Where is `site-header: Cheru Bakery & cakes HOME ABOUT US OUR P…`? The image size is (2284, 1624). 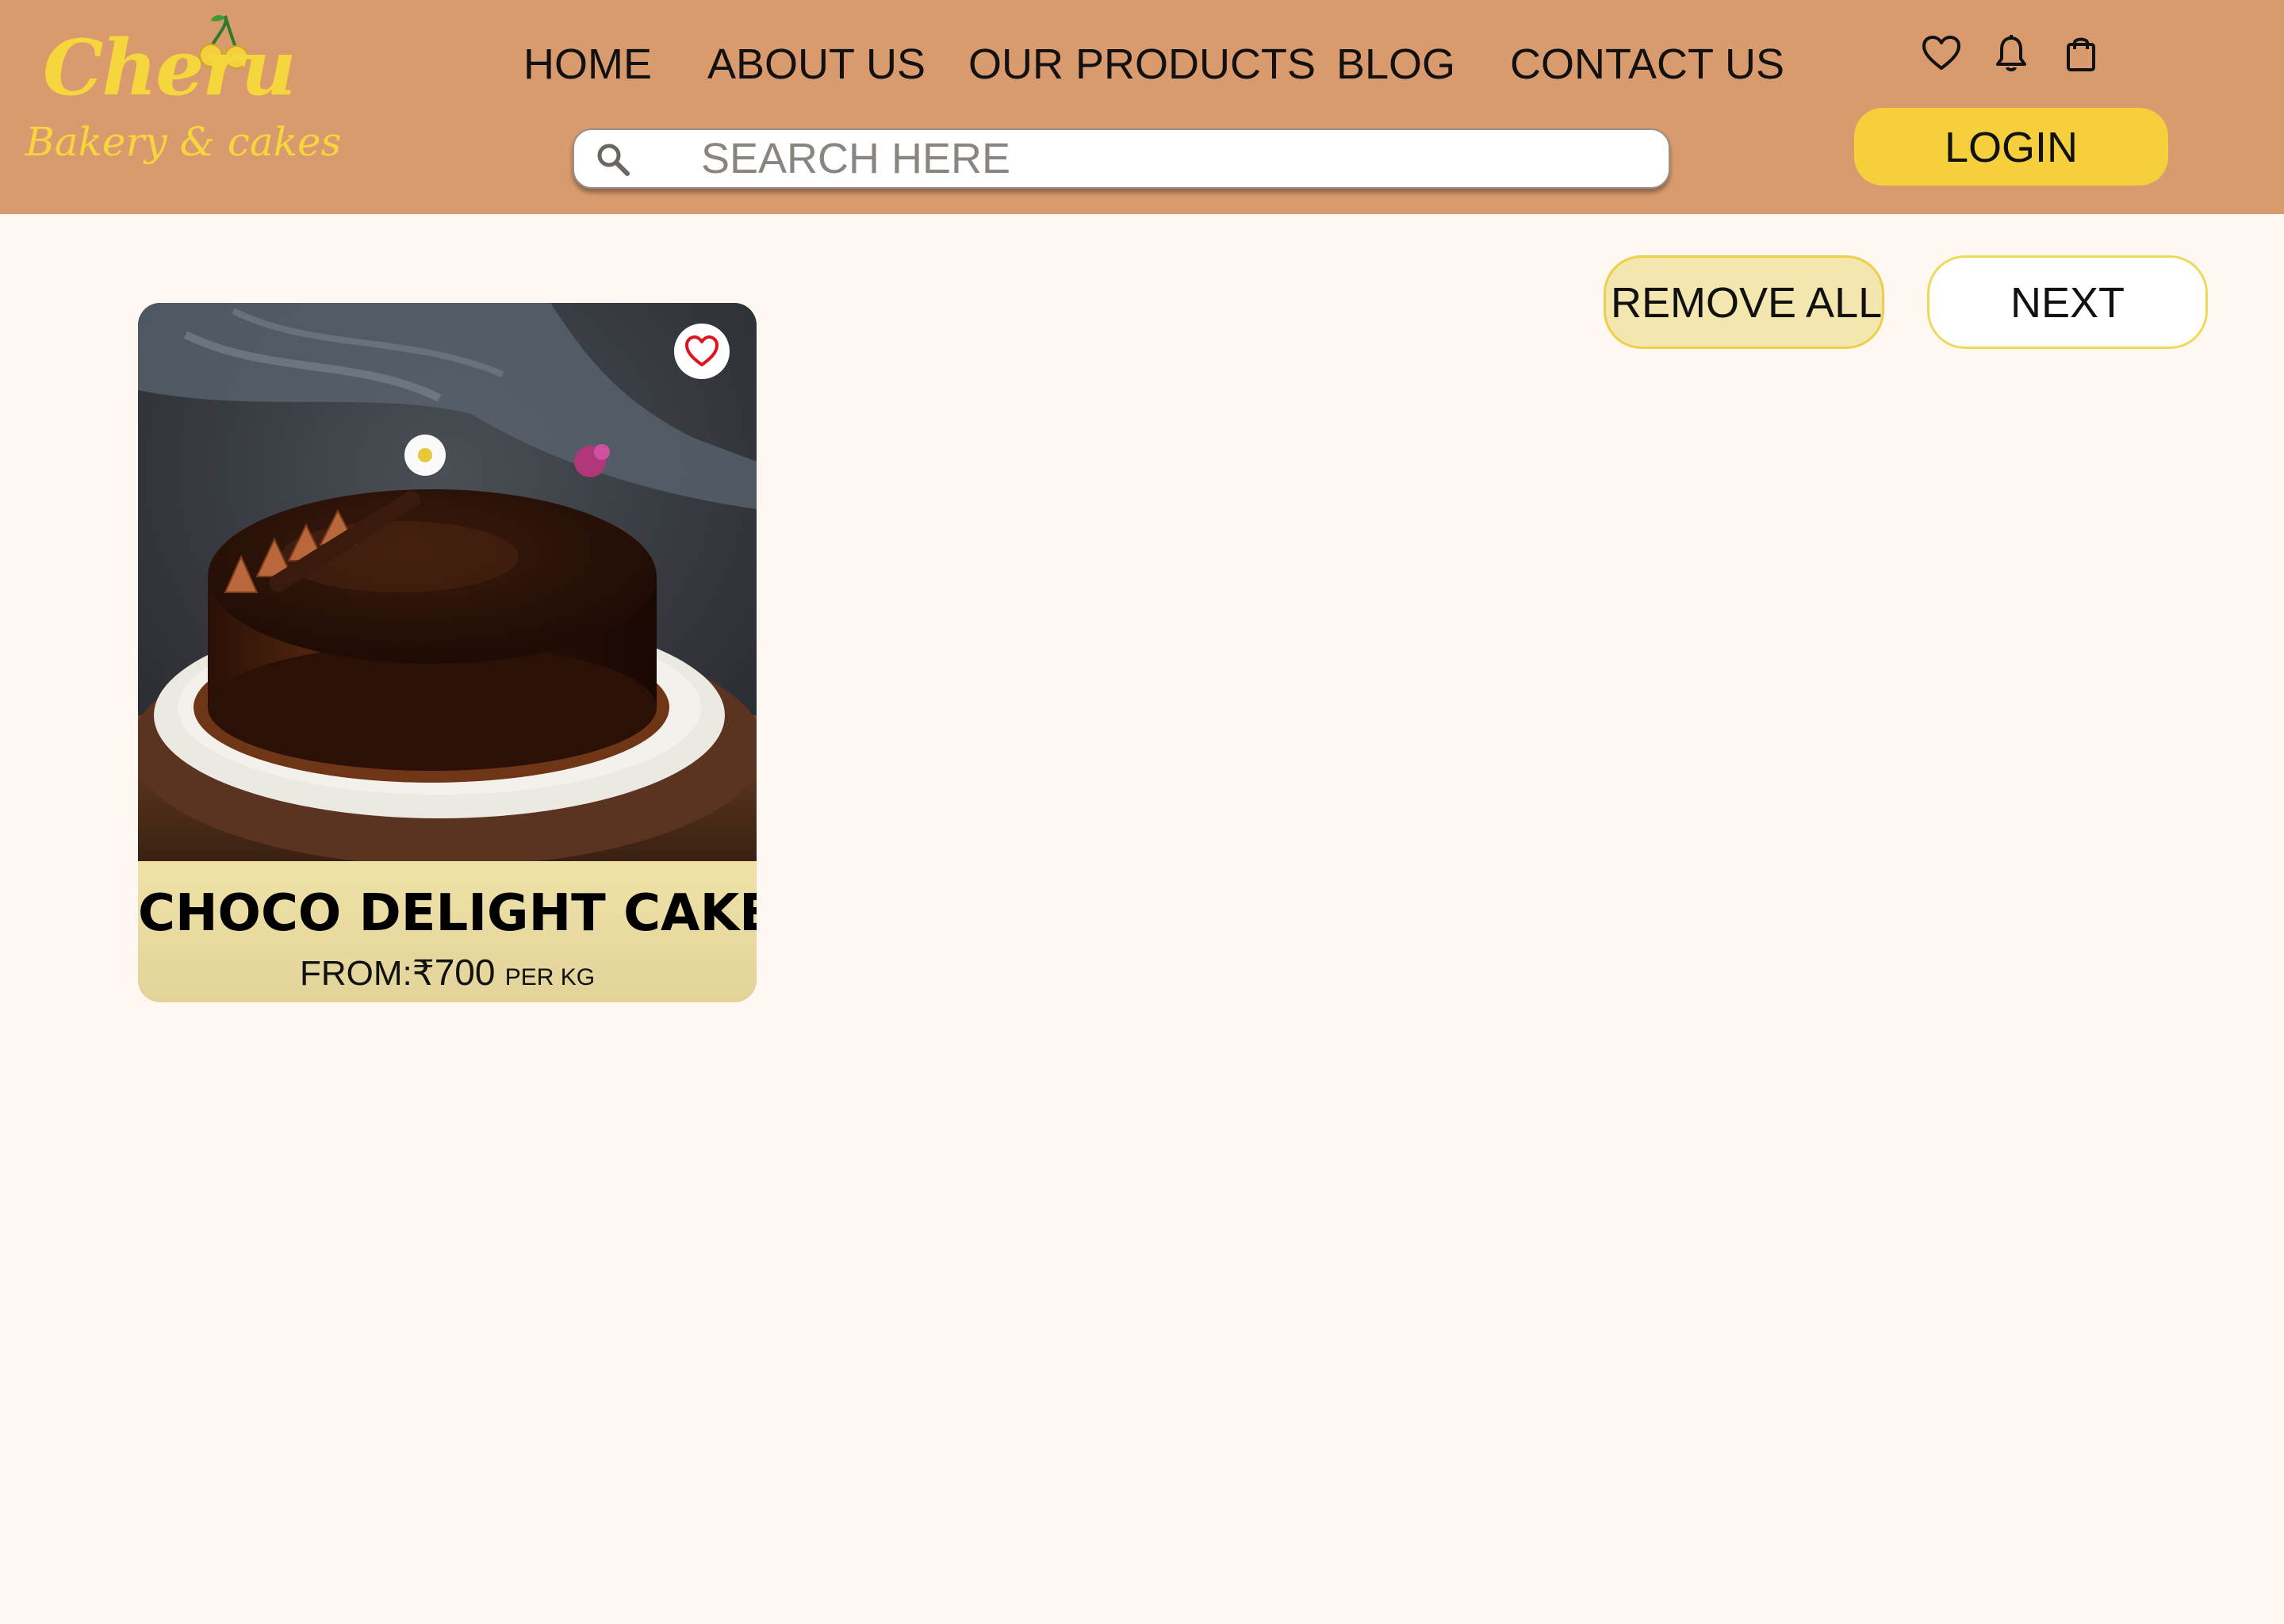
site-header: Cheru Bakery & cakes HOME ABOUT US OUR P… is located at coordinates (1142, 107).